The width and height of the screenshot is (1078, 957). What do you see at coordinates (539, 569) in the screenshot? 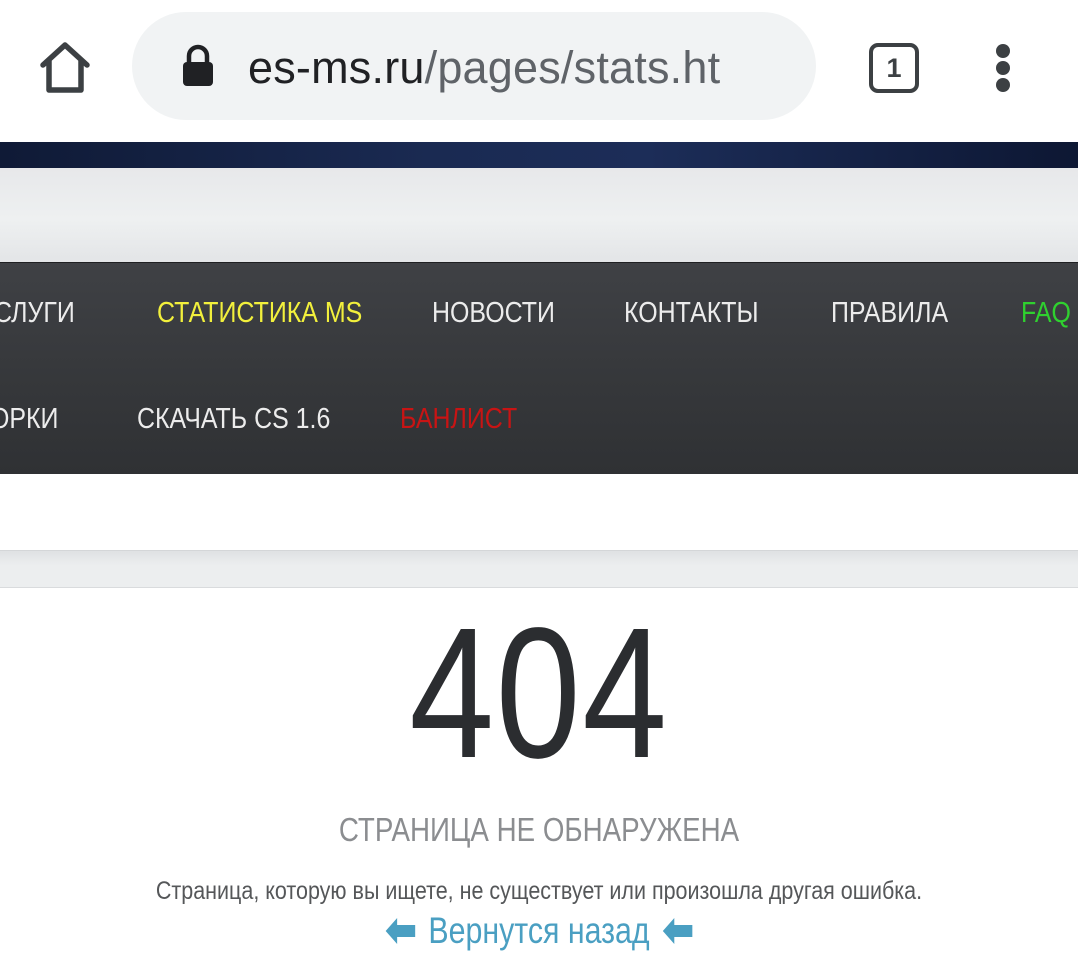
I see `section-divider` at bounding box center [539, 569].